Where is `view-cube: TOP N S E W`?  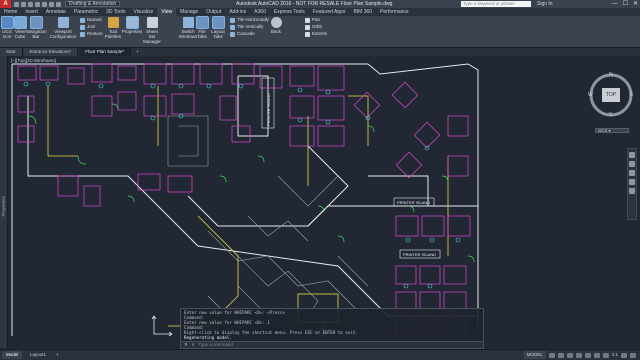
view-cube: TOP N S E W is located at coordinates (612, 98).